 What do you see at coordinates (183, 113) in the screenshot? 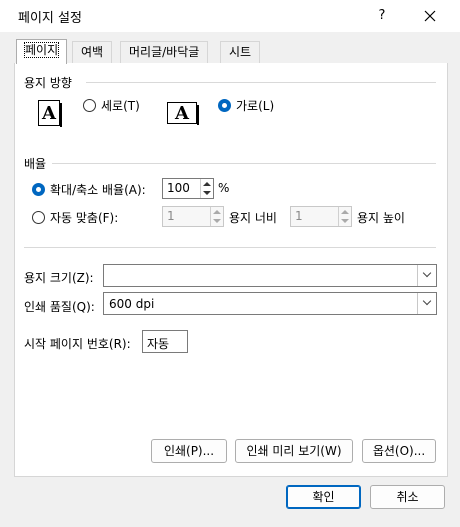
I see `landscape-page-icon: A` at bounding box center [183, 113].